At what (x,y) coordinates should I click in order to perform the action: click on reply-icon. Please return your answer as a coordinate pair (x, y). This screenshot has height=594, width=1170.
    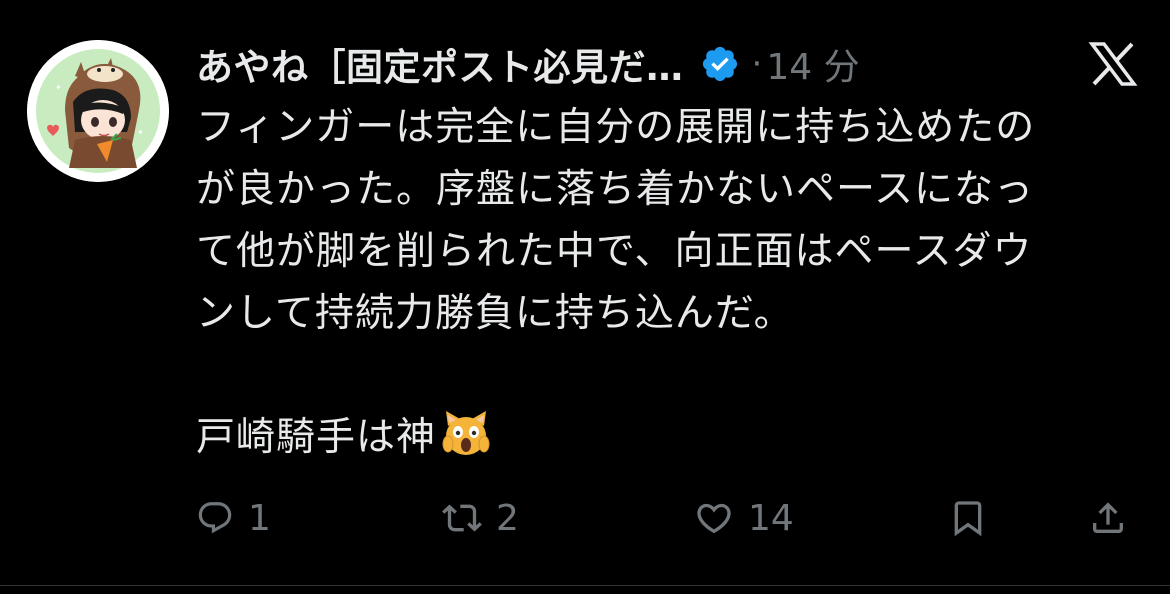
    Looking at the image, I should click on (215, 518).